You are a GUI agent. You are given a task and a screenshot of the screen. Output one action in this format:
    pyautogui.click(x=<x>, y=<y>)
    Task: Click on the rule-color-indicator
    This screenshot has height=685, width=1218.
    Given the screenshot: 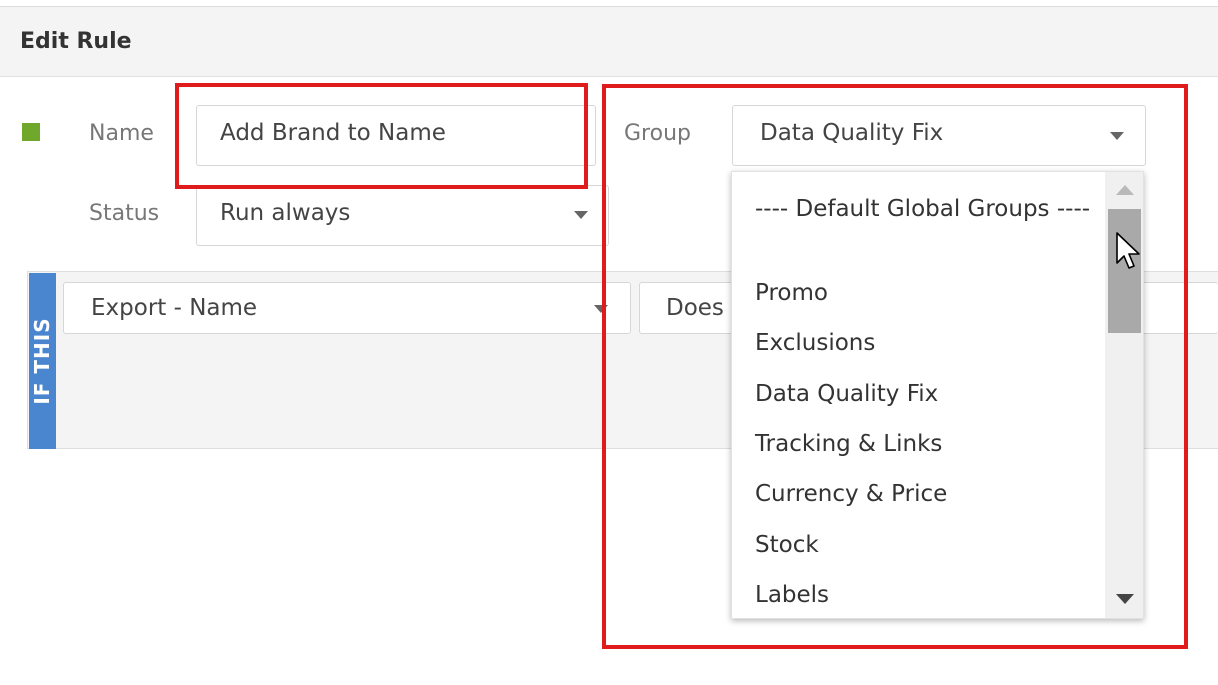 What is the action you would take?
    pyautogui.click(x=31, y=132)
    